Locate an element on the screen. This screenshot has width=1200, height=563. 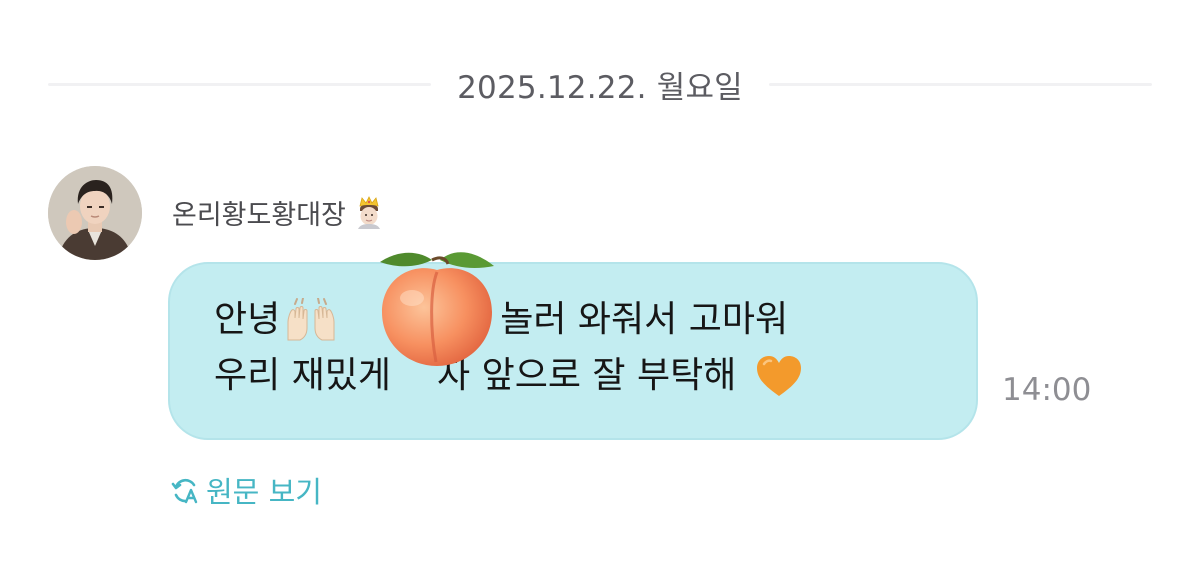
view-original-button: 원문 보기 is located at coordinates (246, 490).